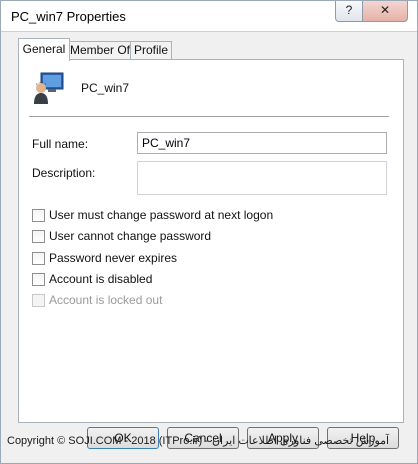 This screenshot has width=418, height=464. I want to click on close-icon: ✕, so click(385, 10).